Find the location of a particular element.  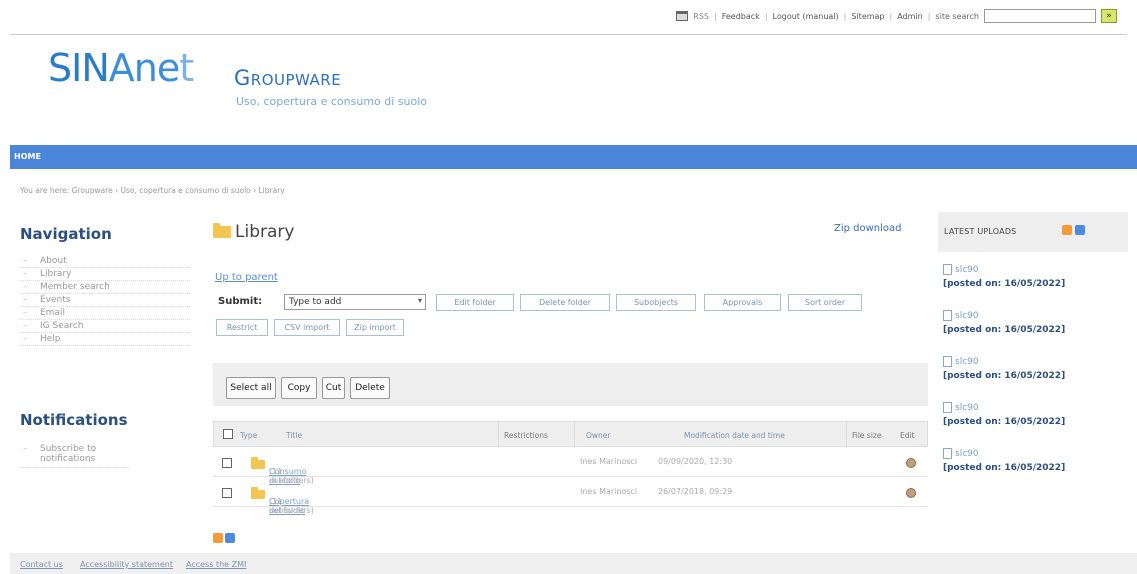

page-title: Library is located at coordinates (253, 232).